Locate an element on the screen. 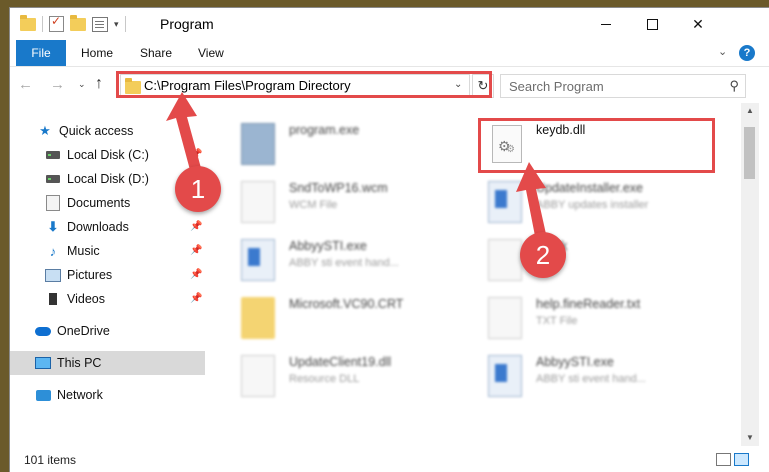  tab-home: Home is located at coordinates (97, 53).